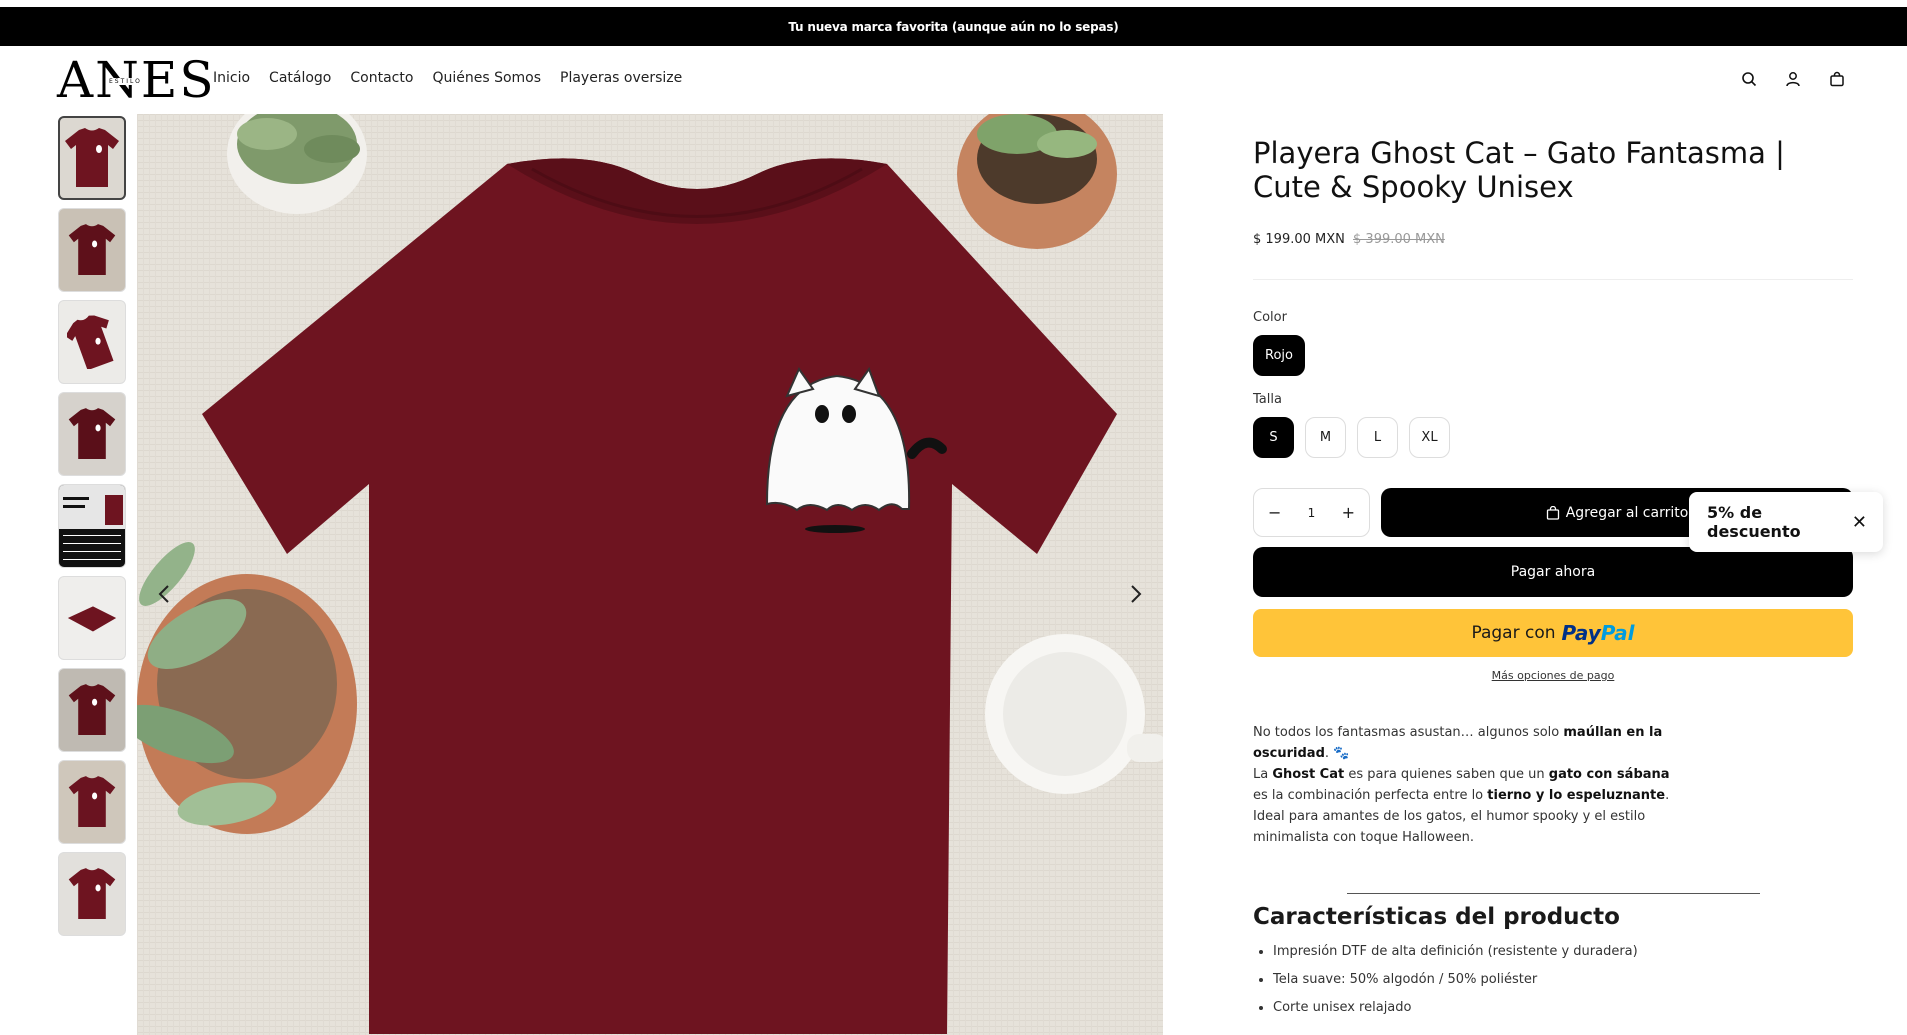 Image resolution: width=1907 pixels, height=1035 pixels. I want to click on size-options: S M L XL, so click(1553, 437).